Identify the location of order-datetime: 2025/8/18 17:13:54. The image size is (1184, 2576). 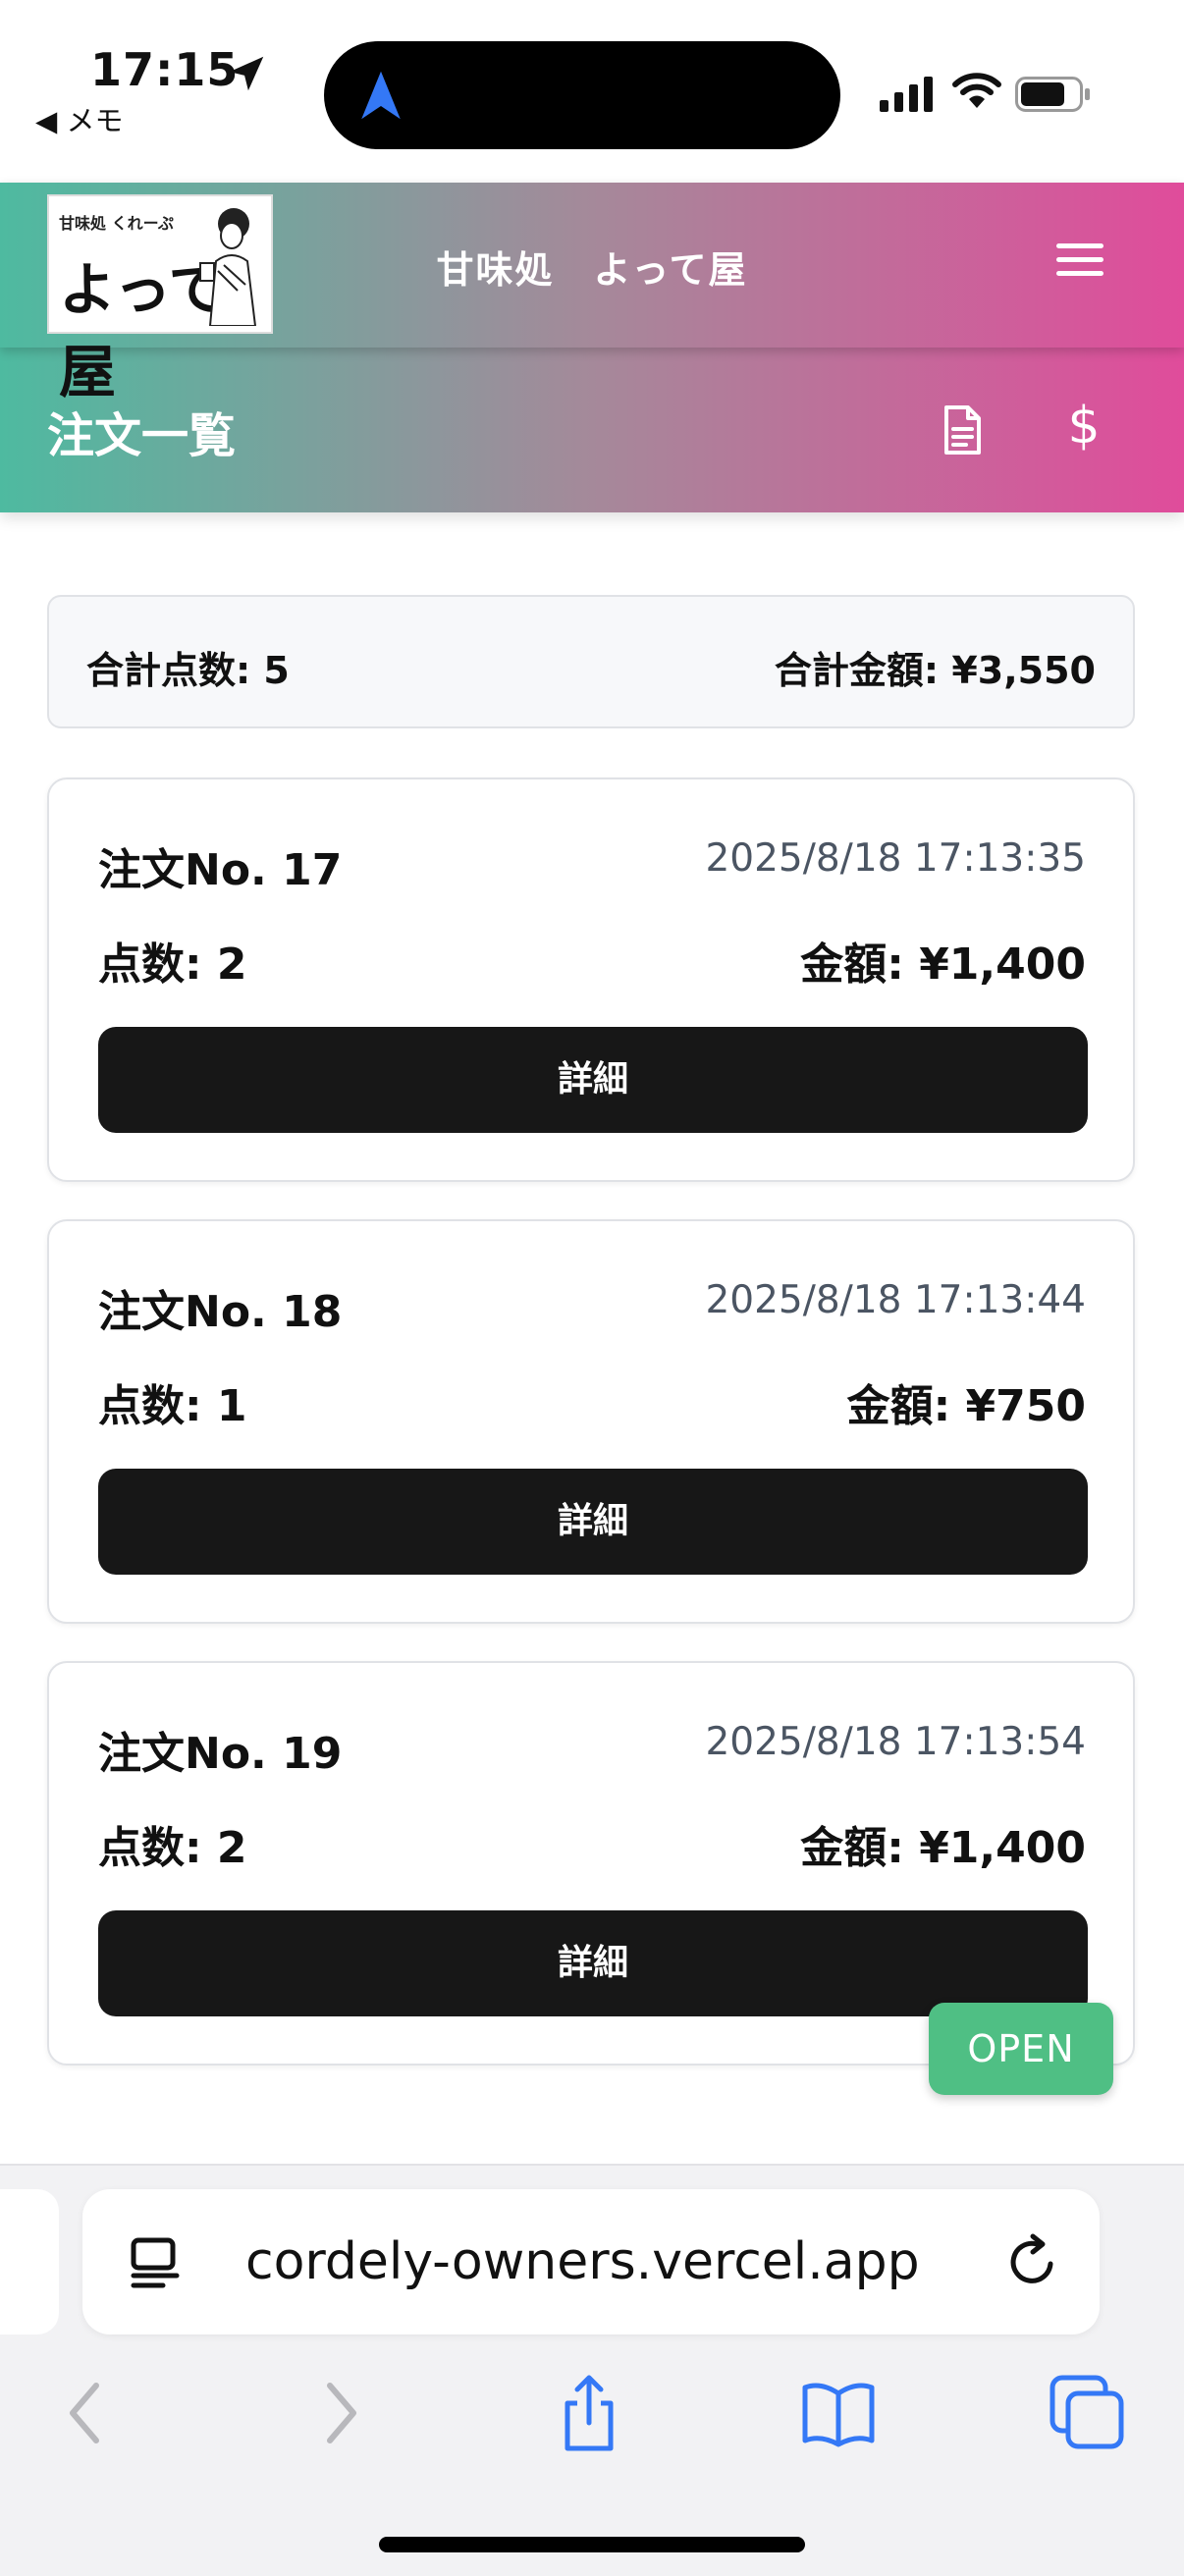
(895, 1742).